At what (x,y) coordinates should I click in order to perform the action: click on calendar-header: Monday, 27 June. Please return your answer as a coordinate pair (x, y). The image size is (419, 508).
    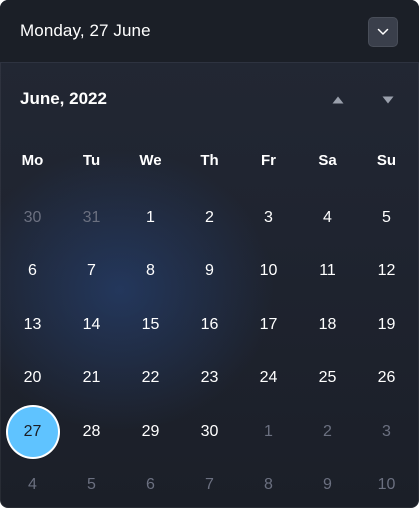
    Looking at the image, I should click on (209, 31).